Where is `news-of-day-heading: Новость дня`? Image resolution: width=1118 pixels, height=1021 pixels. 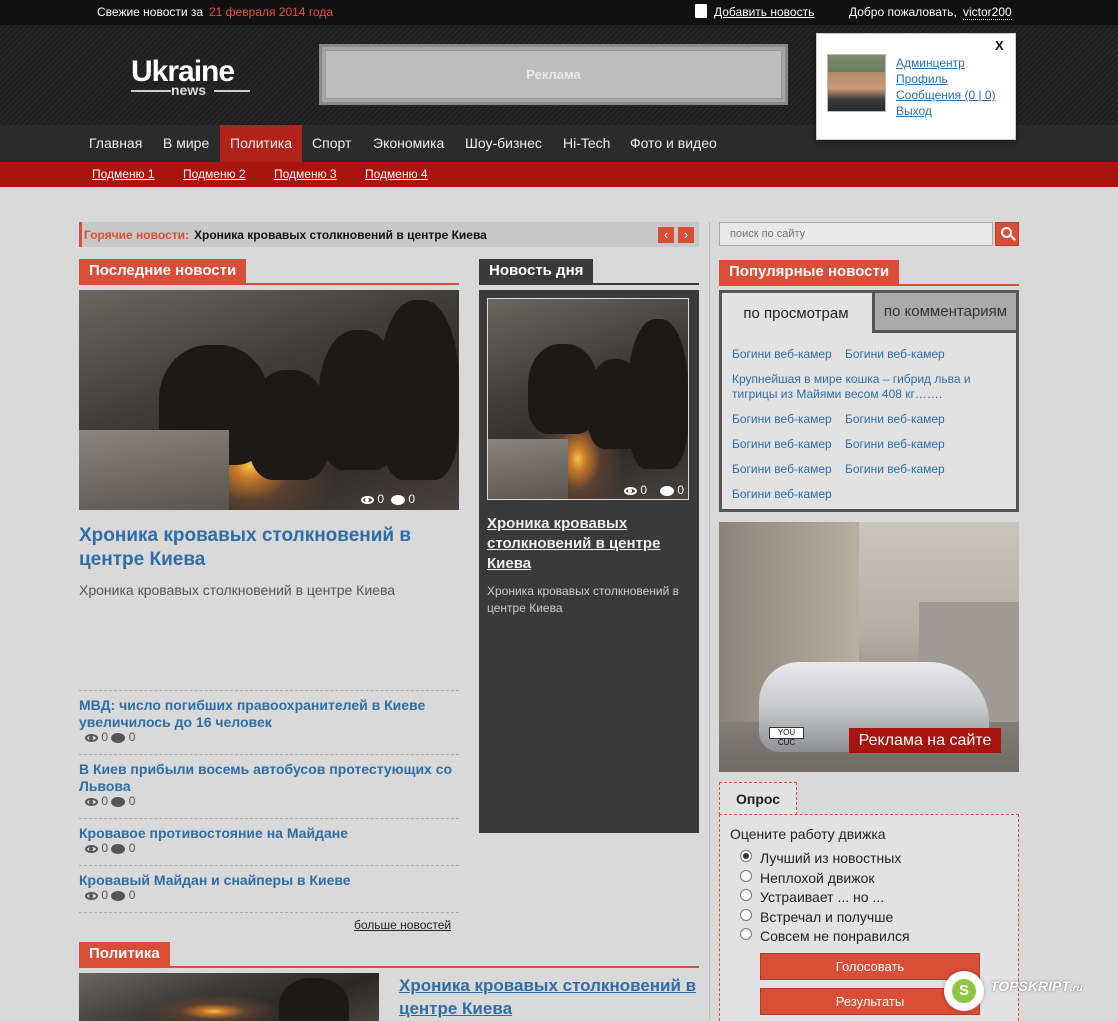 news-of-day-heading: Новость дня is located at coordinates (536, 271).